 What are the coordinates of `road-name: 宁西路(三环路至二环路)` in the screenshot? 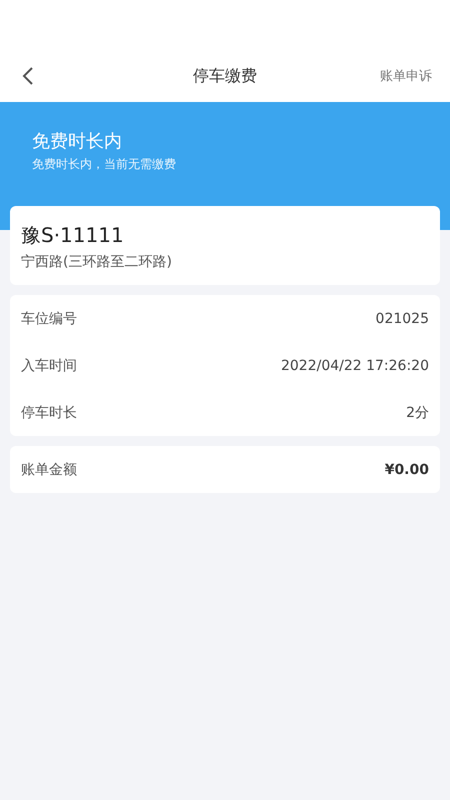 It's located at (97, 262).